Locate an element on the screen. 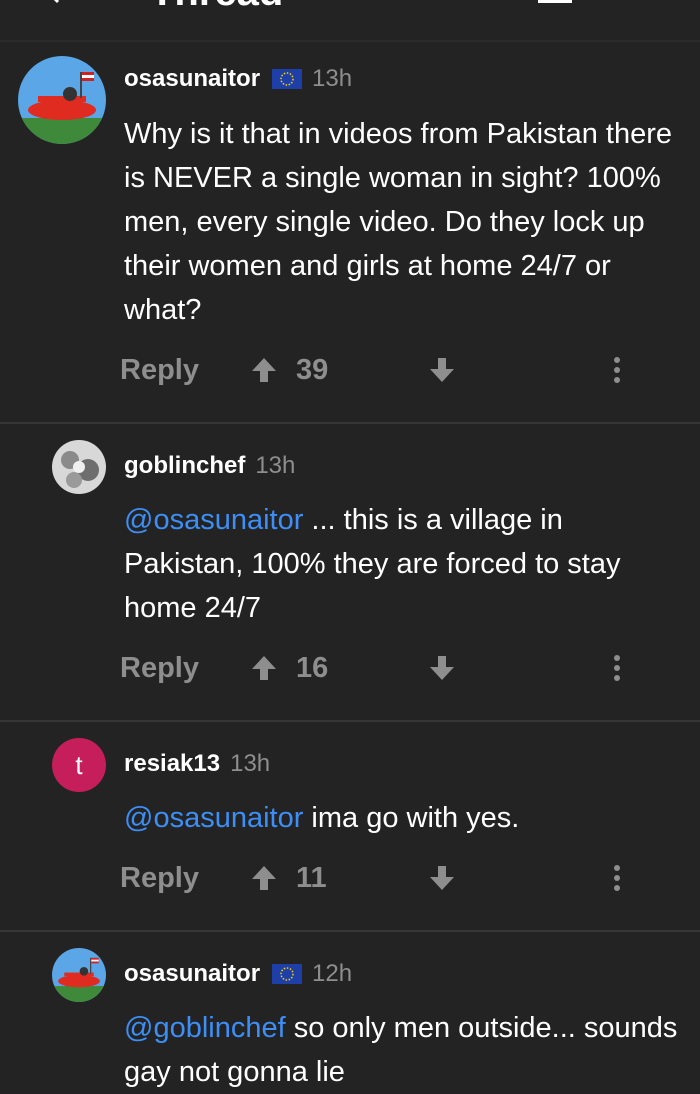 The image size is (700, 1094). back-arrow-icon is located at coordinates (58, 3).